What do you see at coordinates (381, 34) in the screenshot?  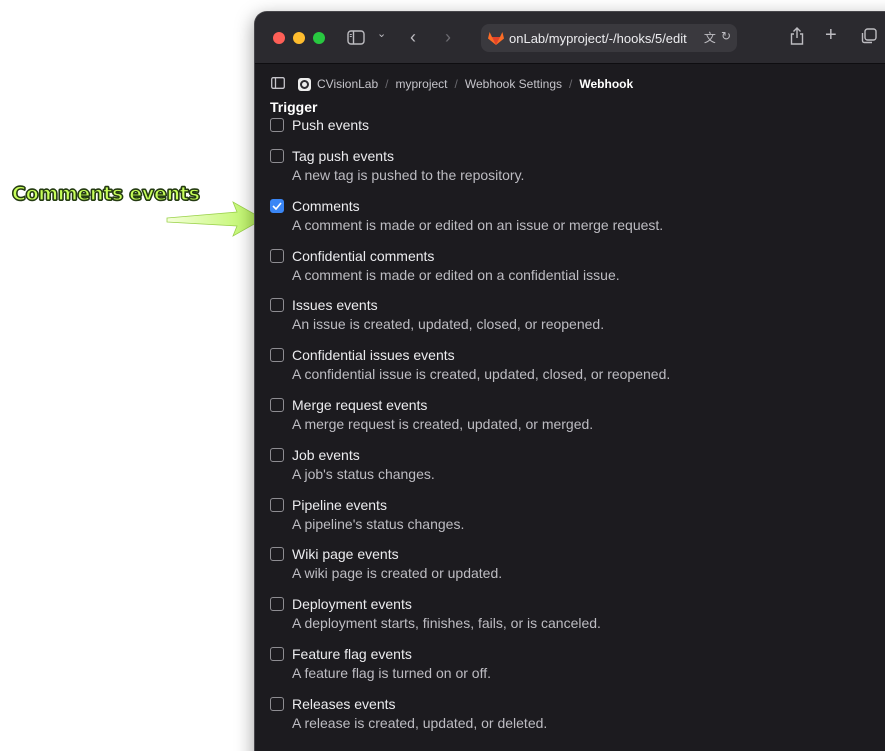 I see `chevron-down-icon: ⌄` at bounding box center [381, 34].